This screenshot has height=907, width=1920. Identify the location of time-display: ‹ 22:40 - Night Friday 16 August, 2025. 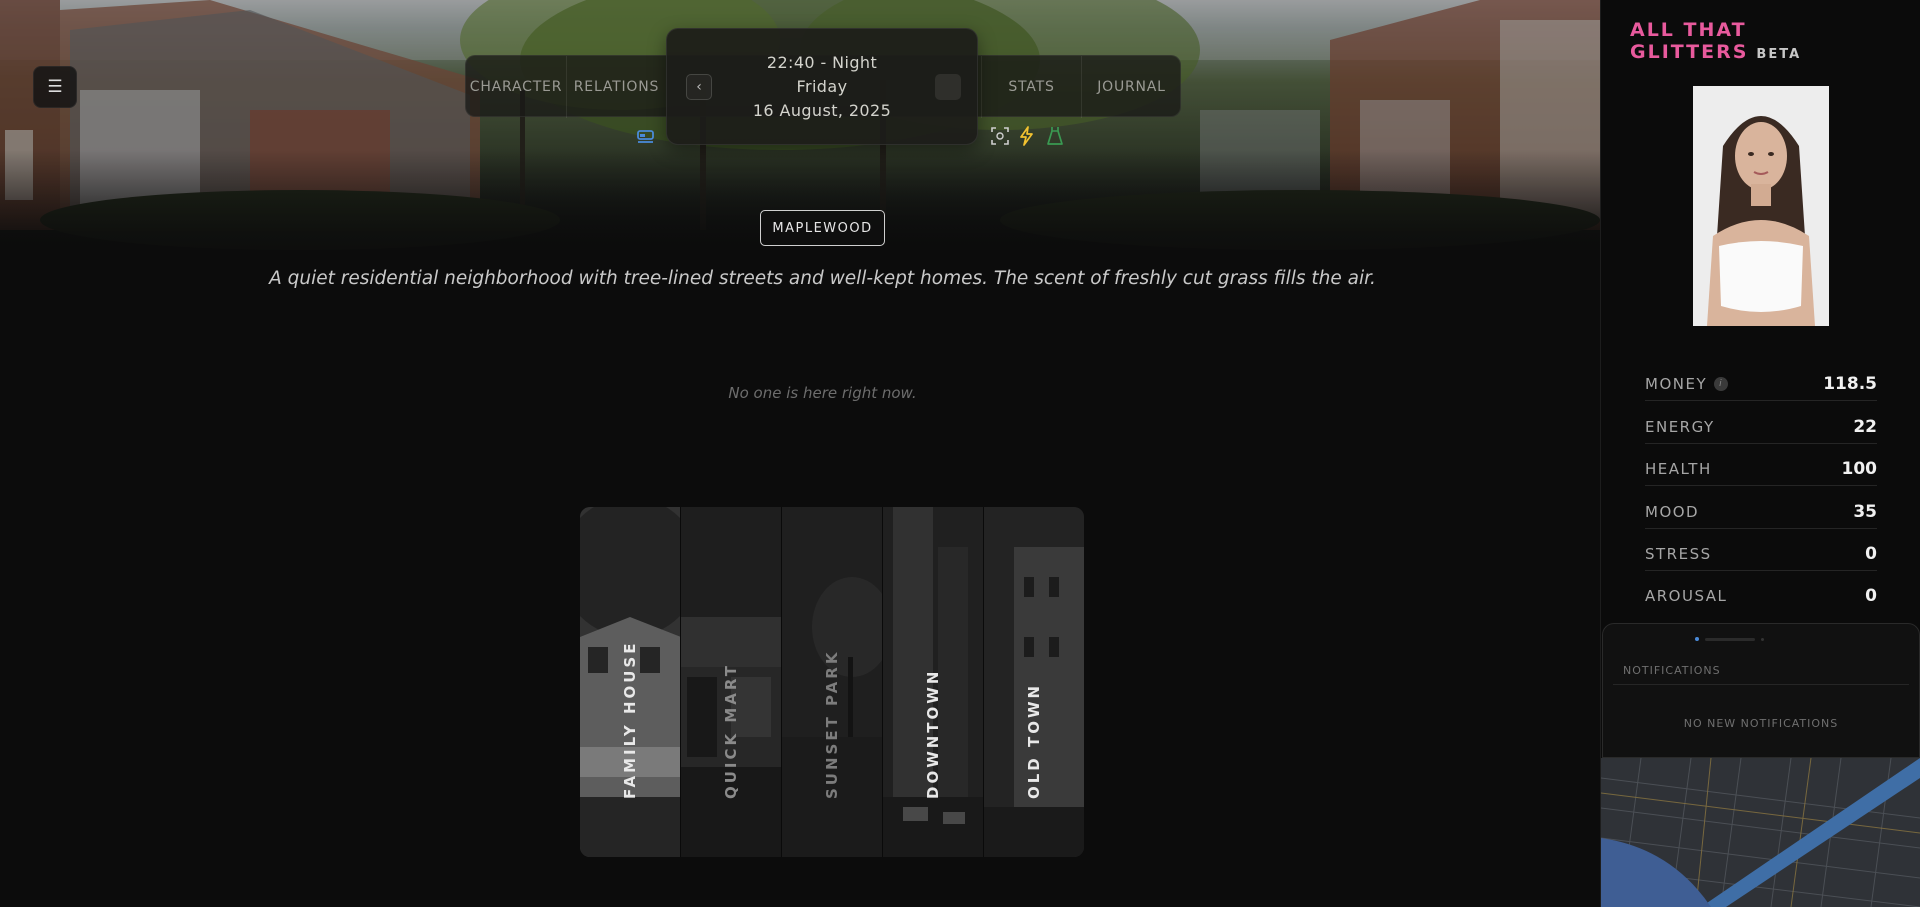
(822, 86).